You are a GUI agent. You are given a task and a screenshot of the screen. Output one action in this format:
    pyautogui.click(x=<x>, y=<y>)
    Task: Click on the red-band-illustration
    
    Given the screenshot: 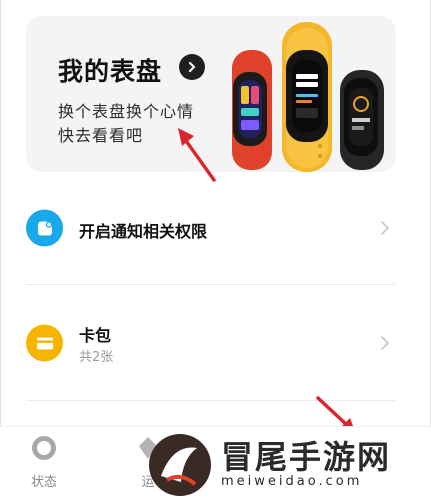 What is the action you would take?
    pyautogui.click(x=252, y=110)
    